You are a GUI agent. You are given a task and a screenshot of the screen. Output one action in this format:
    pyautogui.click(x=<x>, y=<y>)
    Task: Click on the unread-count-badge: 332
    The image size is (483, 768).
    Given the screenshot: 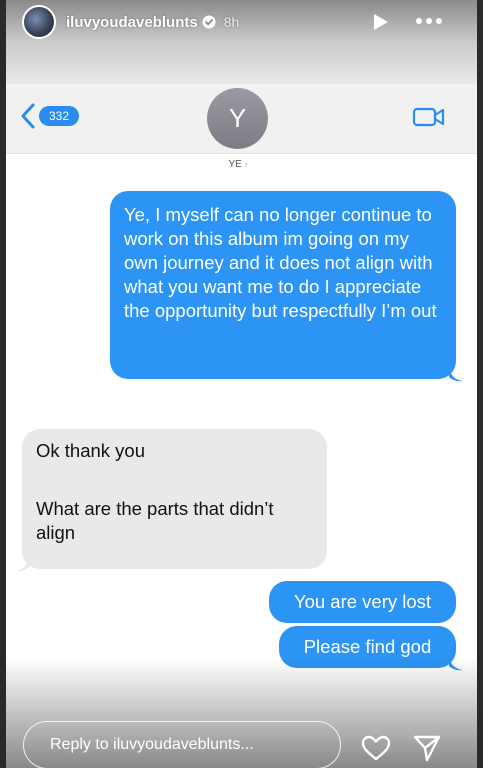 What is the action you would take?
    pyautogui.click(x=59, y=116)
    